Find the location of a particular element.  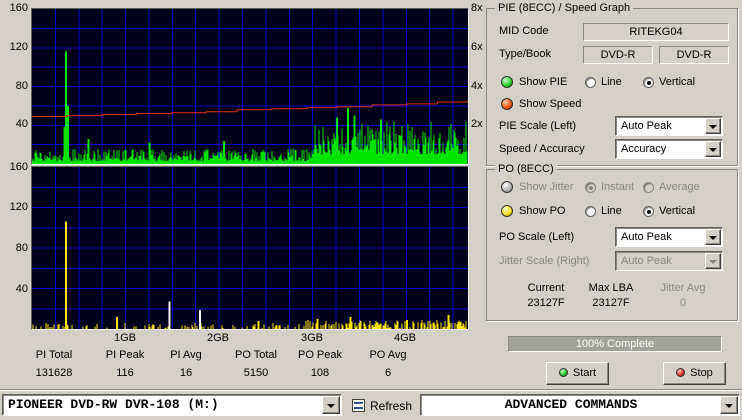

start-button: Start is located at coordinates (577, 373).